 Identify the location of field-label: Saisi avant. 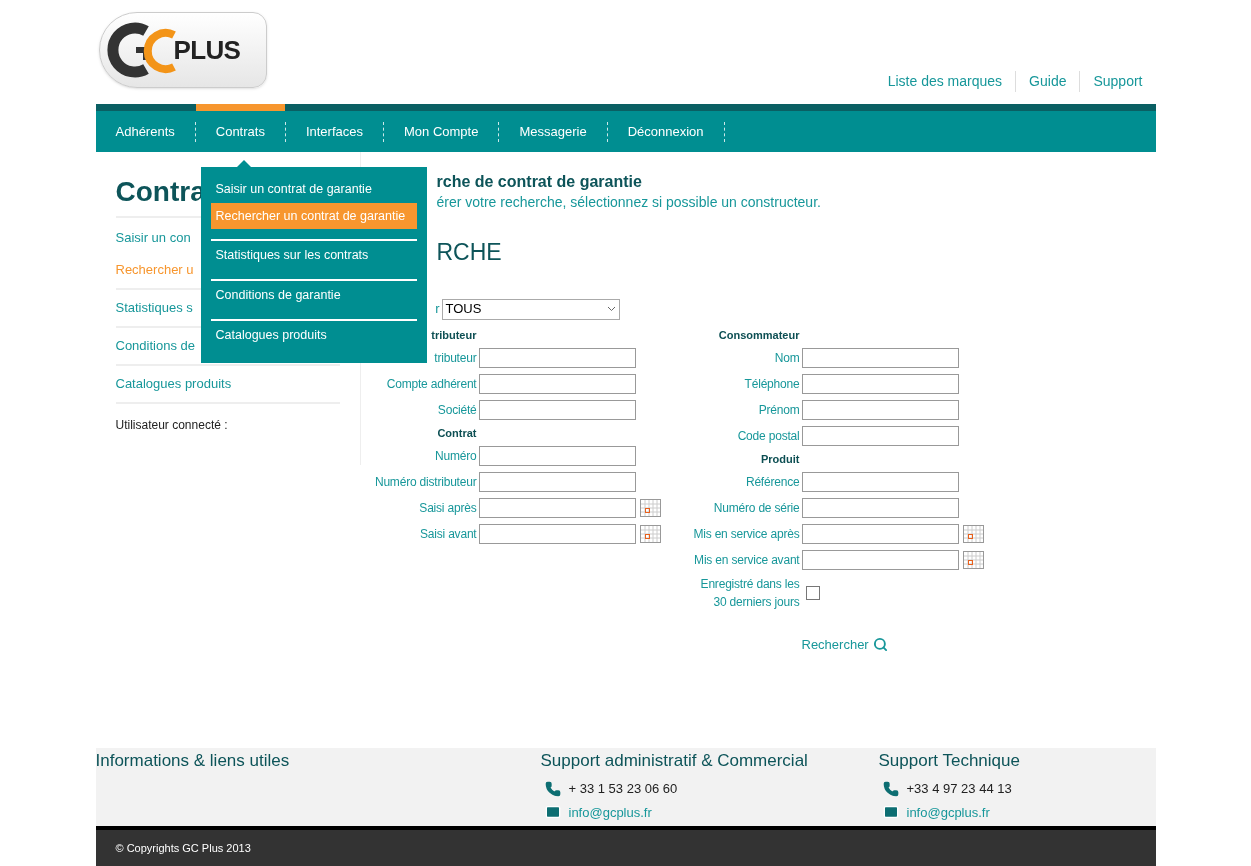
(449, 534).